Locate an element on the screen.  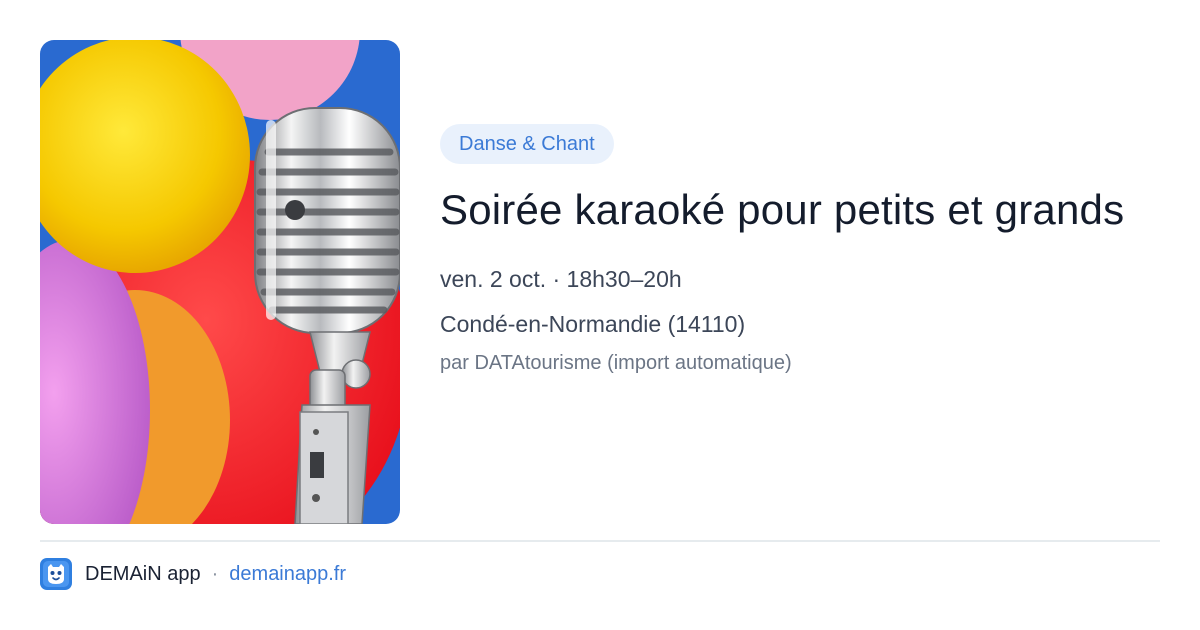
event-date-time: ven. 2 oct. · 18h30–20h is located at coordinates (561, 279).